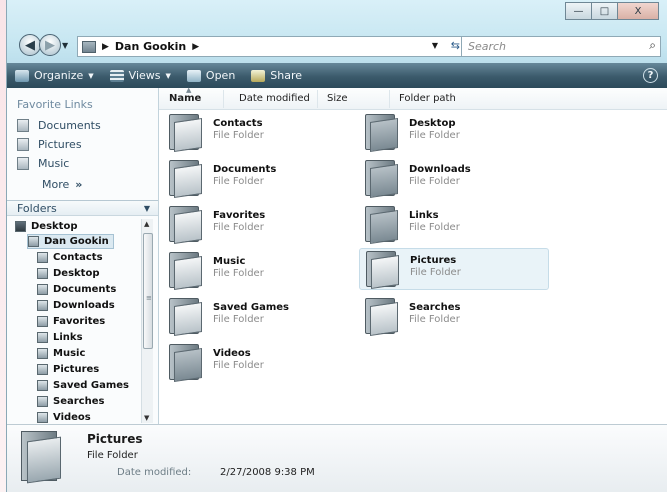 This screenshot has height=492, width=667. What do you see at coordinates (65, 45) in the screenshot?
I see `recent-pages-dropdown-icon: ▼` at bounding box center [65, 45].